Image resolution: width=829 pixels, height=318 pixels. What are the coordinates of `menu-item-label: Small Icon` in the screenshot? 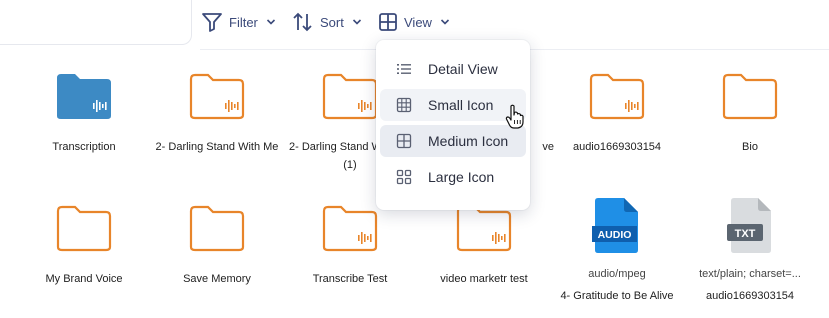 It's located at (461, 105).